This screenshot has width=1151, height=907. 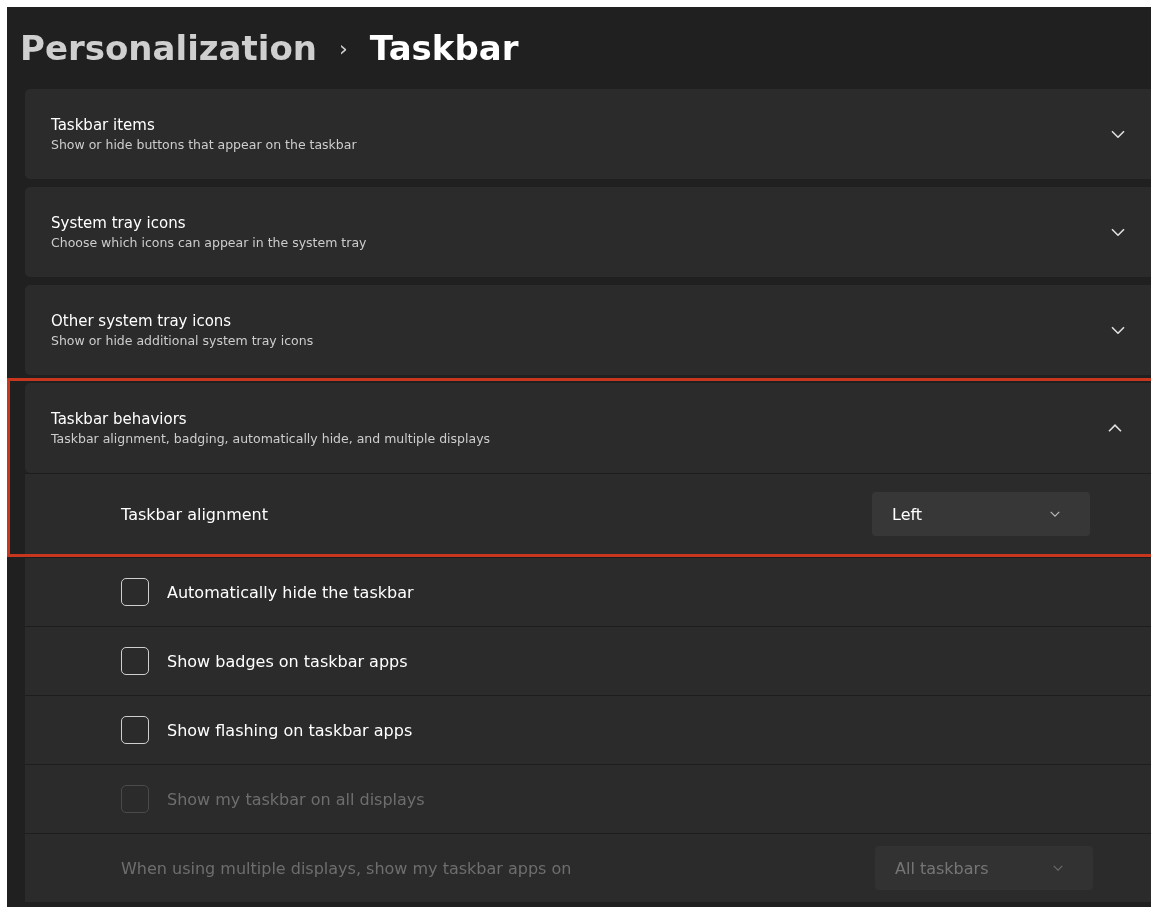 What do you see at coordinates (588, 330) in the screenshot?
I see `settings-card: Other system tray icons Show or hide additional system tray icons` at bounding box center [588, 330].